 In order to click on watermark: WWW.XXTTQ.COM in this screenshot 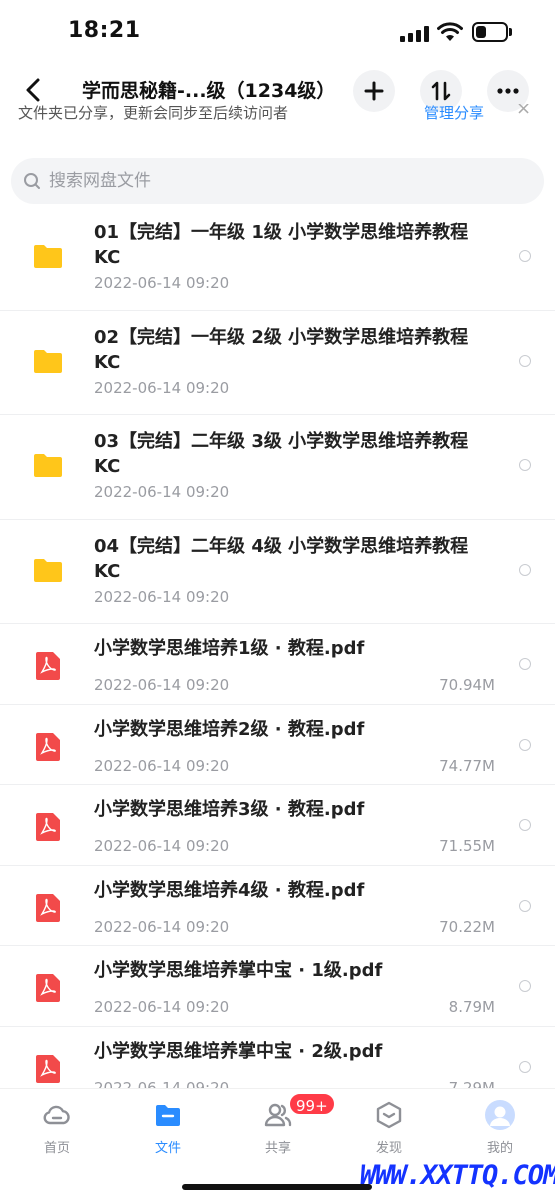, I will do `click(457, 1175)`.